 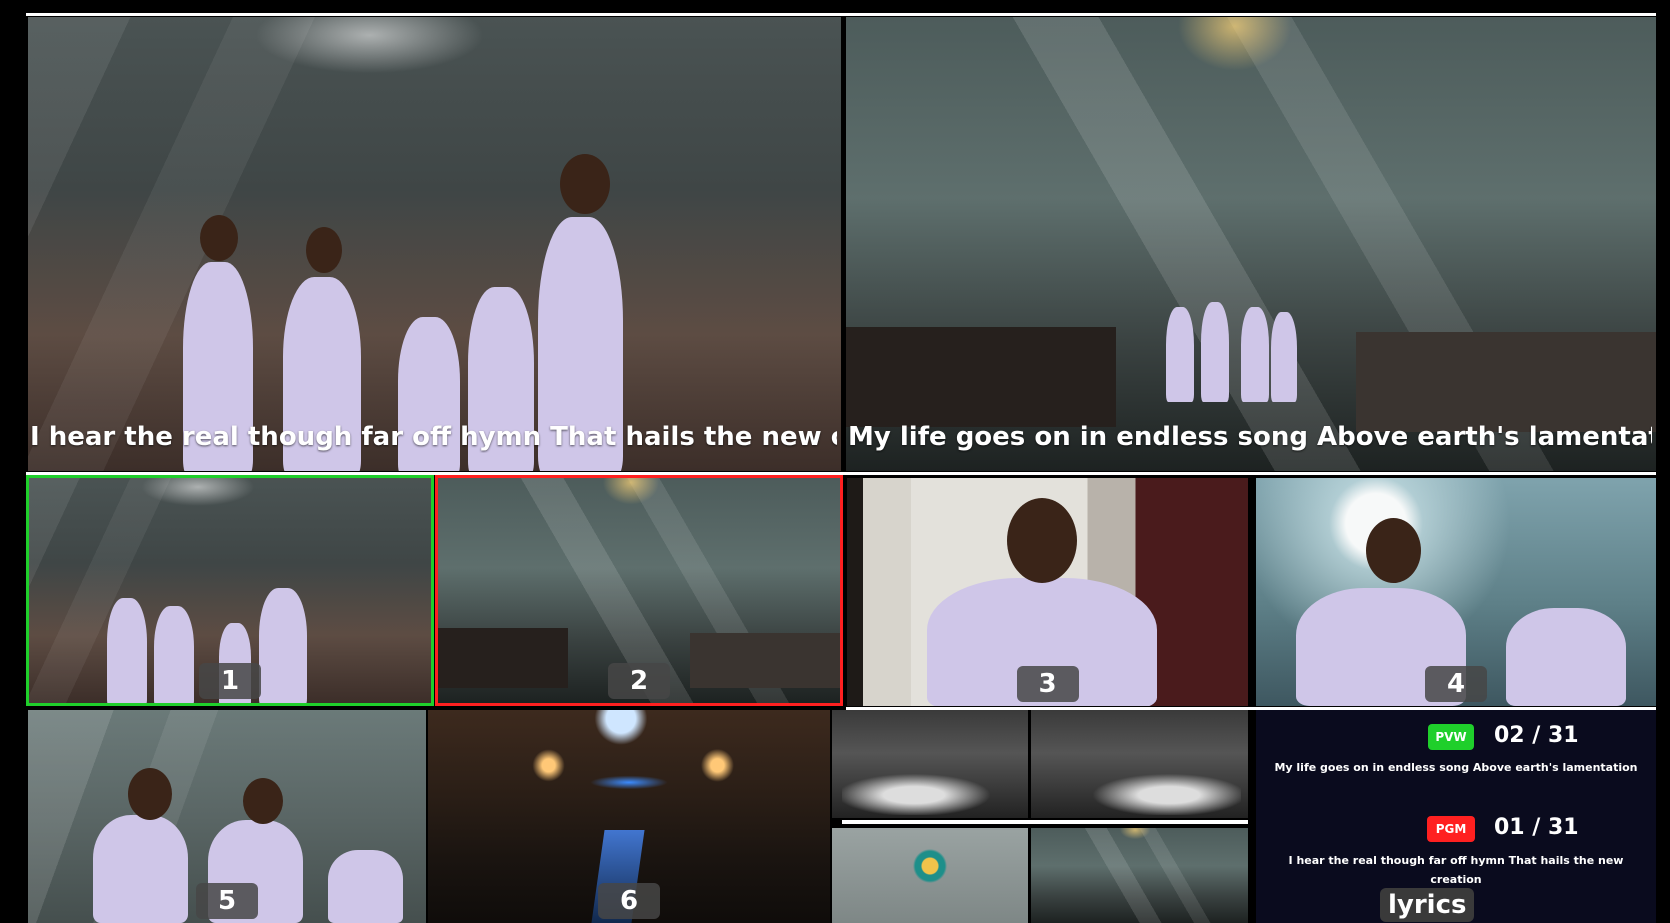 I want to click on quad-separator, so click(x=1045, y=822).